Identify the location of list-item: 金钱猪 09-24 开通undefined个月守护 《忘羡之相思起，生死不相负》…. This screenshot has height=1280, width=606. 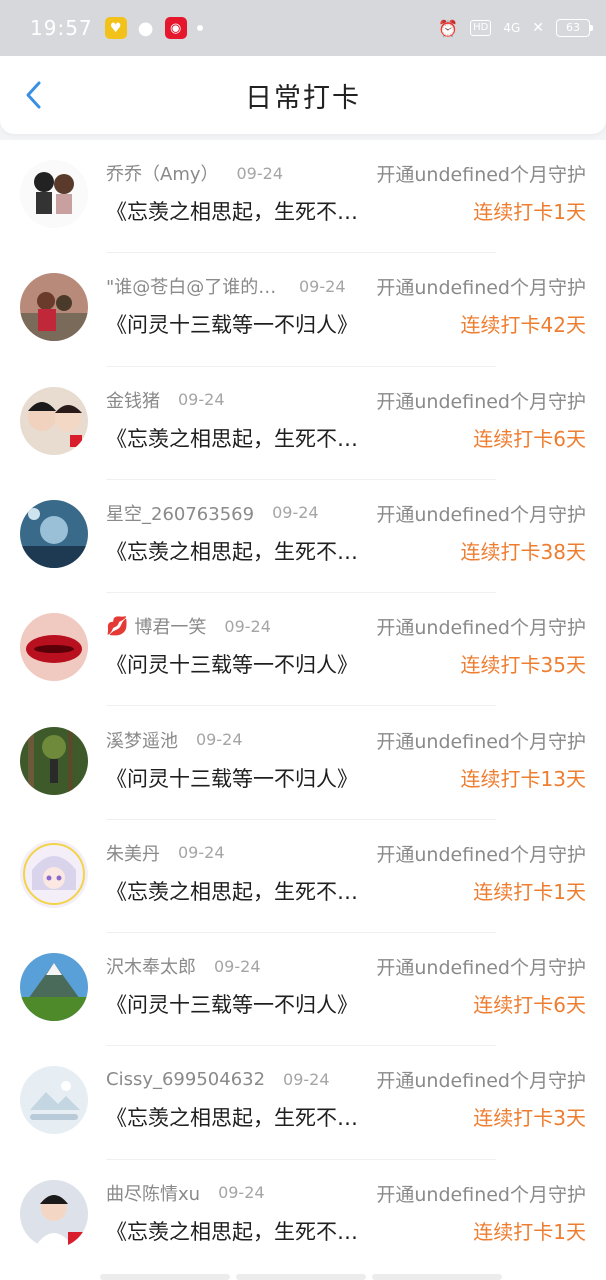
(303, 423).